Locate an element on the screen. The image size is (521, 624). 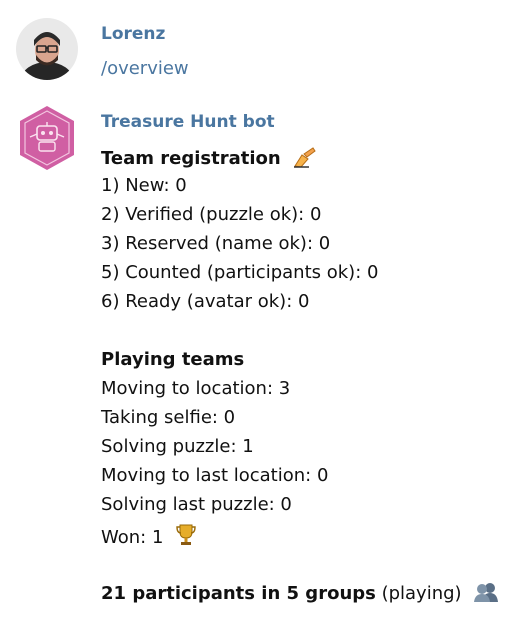
registration-title: Team registration is located at coordinates (209, 159).